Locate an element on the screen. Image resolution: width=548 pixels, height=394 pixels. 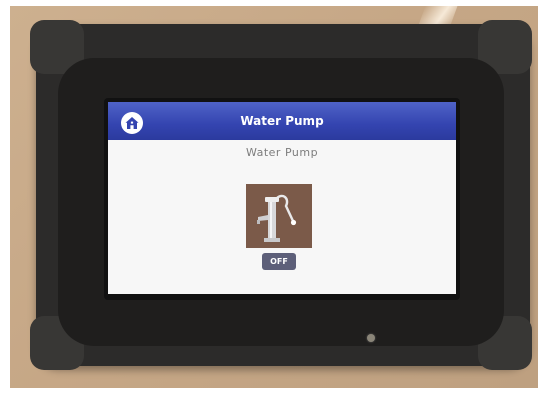
power-toggle-button: OFF is located at coordinates (279, 261).